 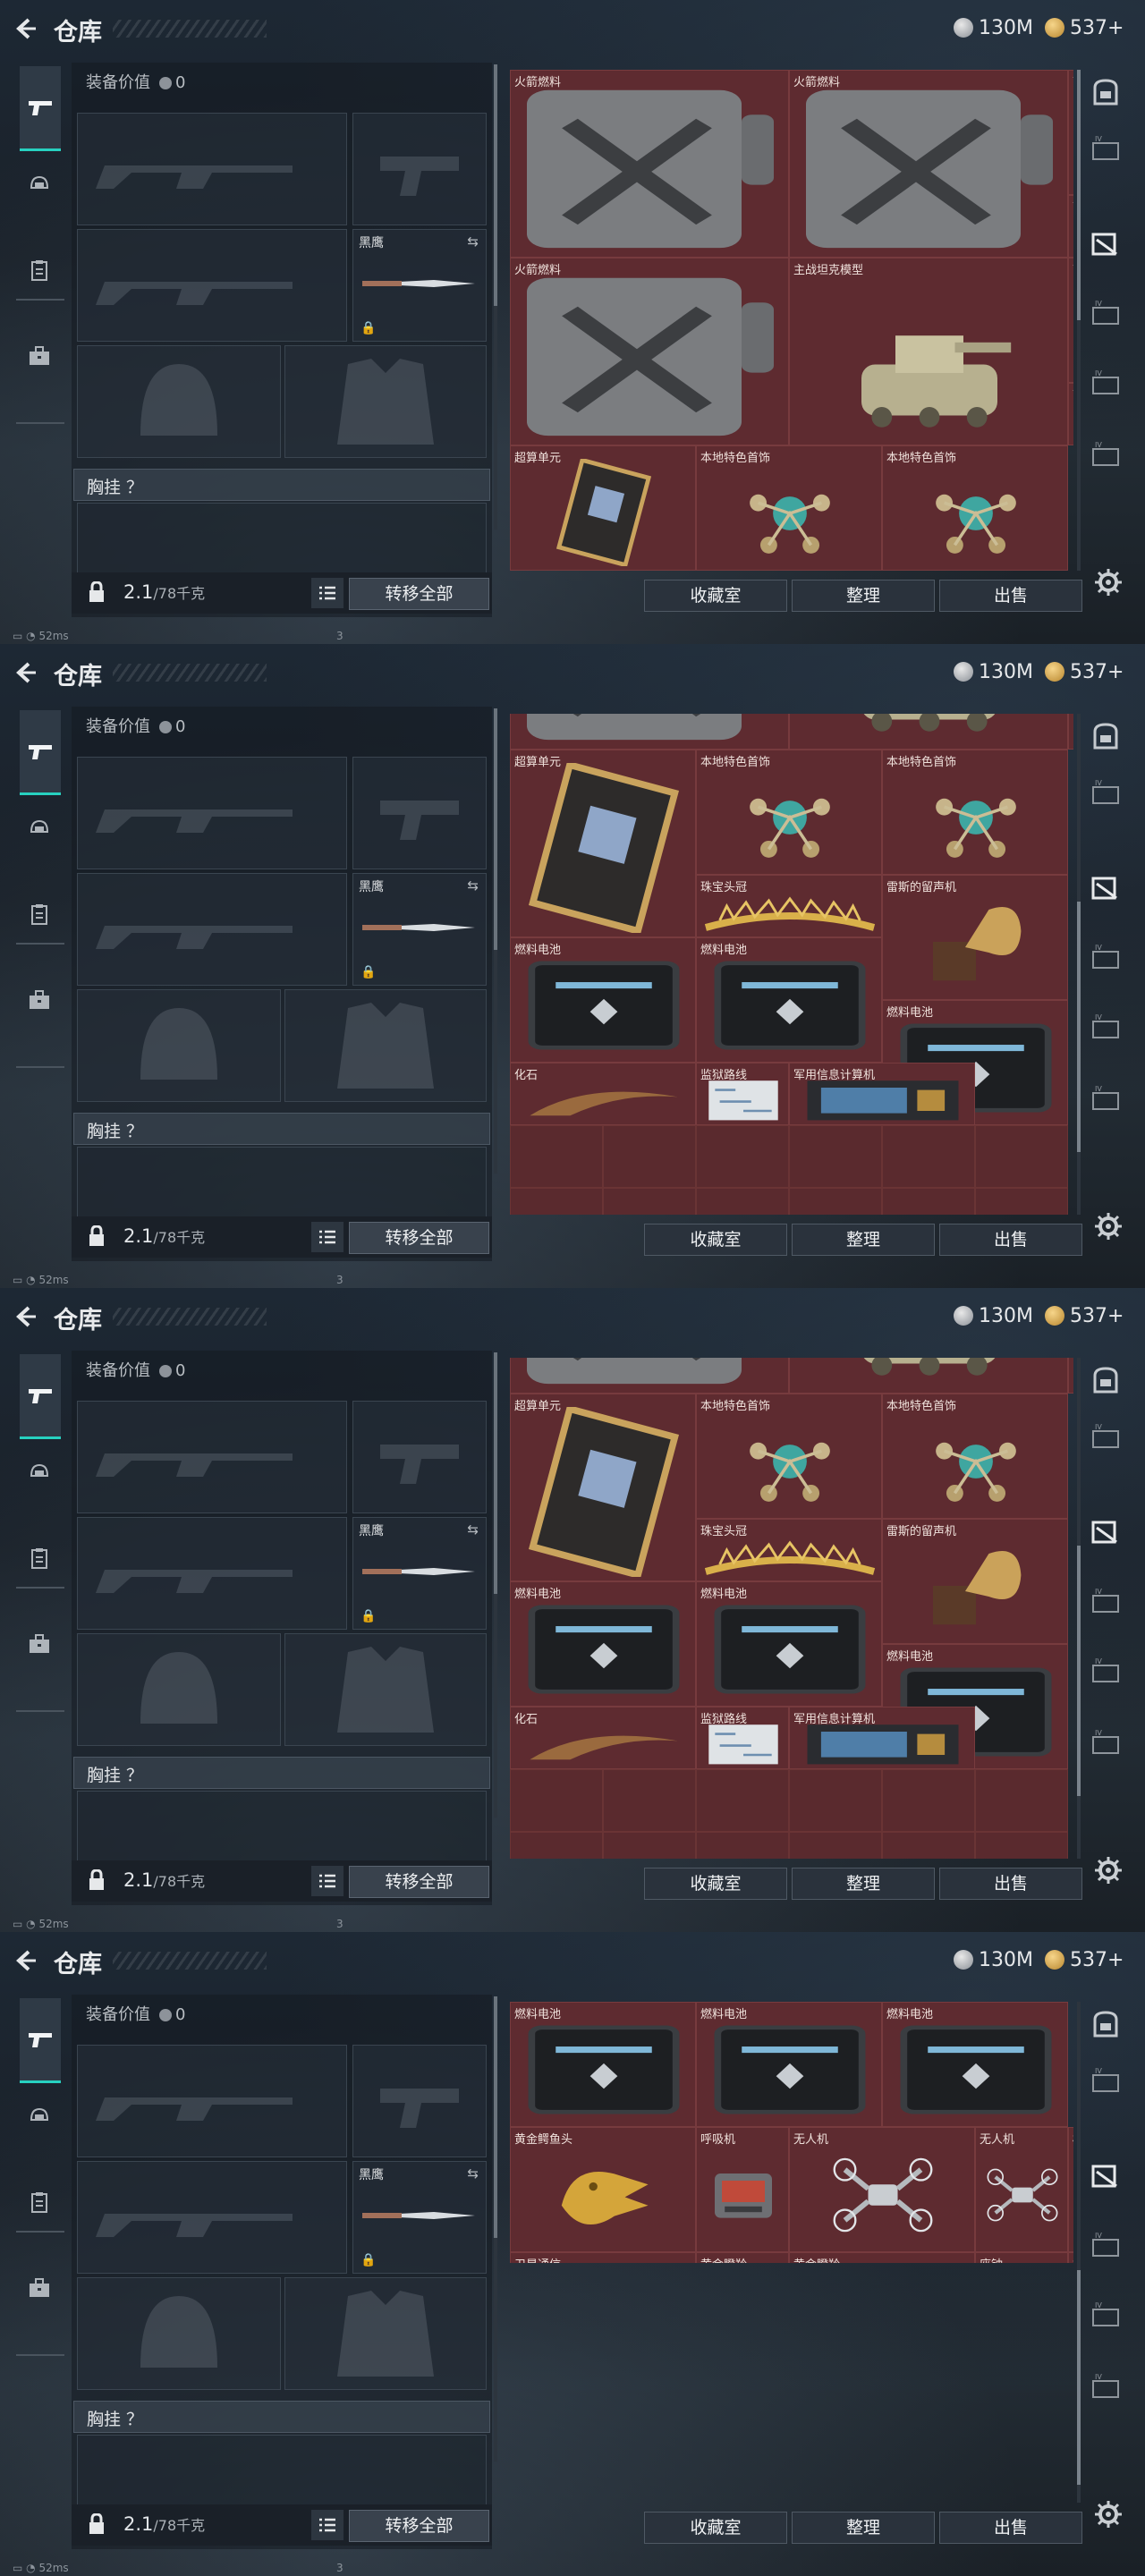 What do you see at coordinates (1070, 2257) in the screenshot?
I see `stash-item-laurel: 桂冠` at bounding box center [1070, 2257].